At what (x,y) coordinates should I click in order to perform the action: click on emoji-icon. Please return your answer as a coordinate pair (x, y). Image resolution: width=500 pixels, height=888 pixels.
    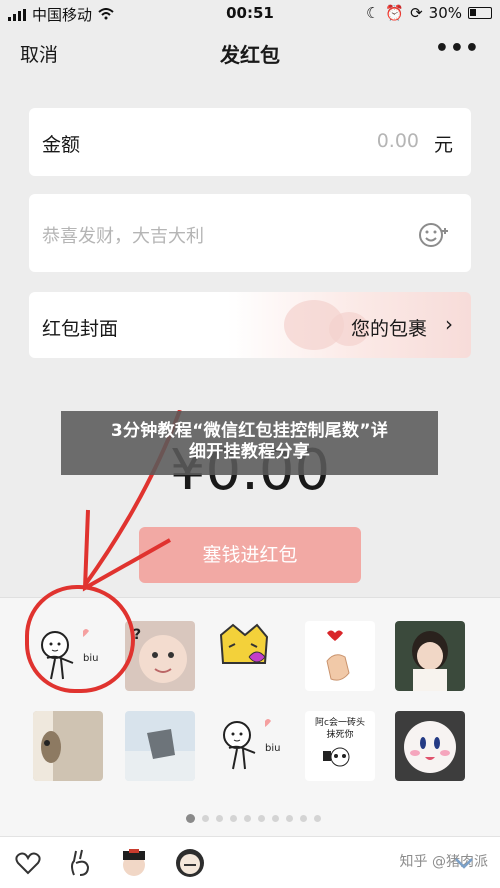
    Looking at the image, I should click on (433, 234).